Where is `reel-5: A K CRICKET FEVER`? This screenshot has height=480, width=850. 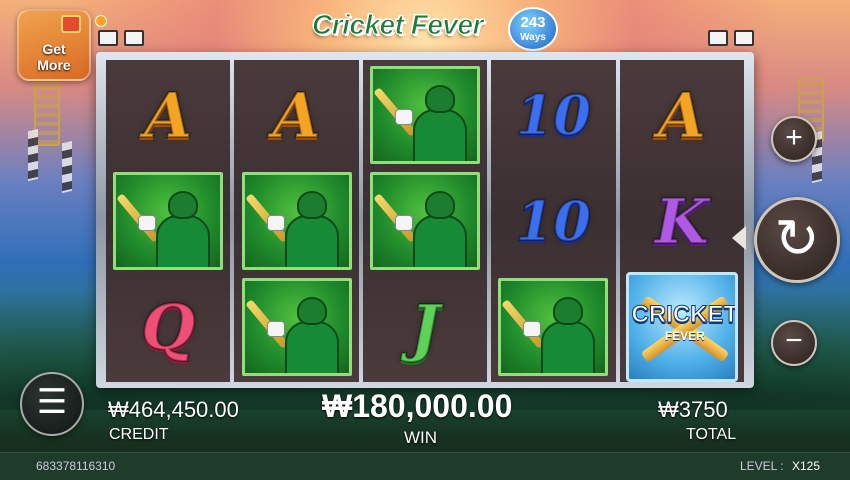 reel-5: A K CRICKET FEVER is located at coordinates (682, 221).